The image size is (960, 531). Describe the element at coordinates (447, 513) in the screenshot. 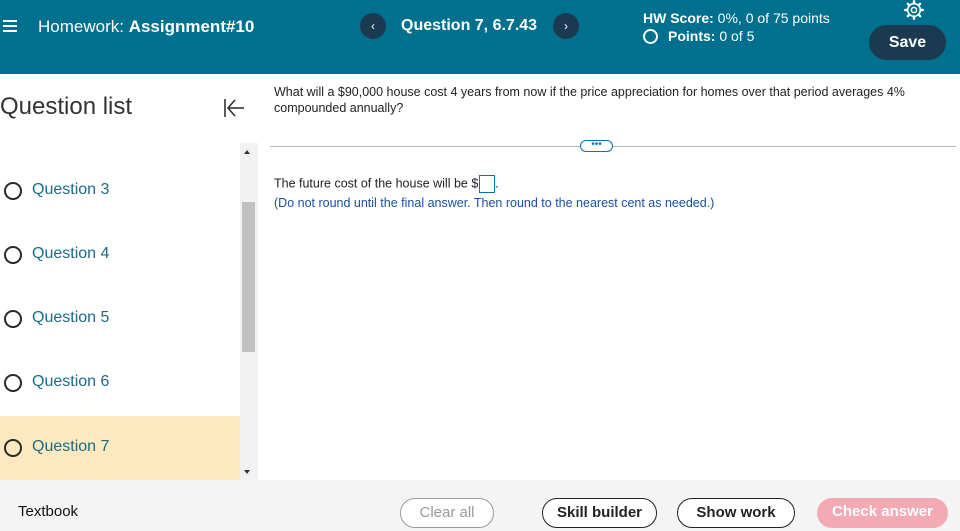

I see `clear-all-button: Clear all` at that location.